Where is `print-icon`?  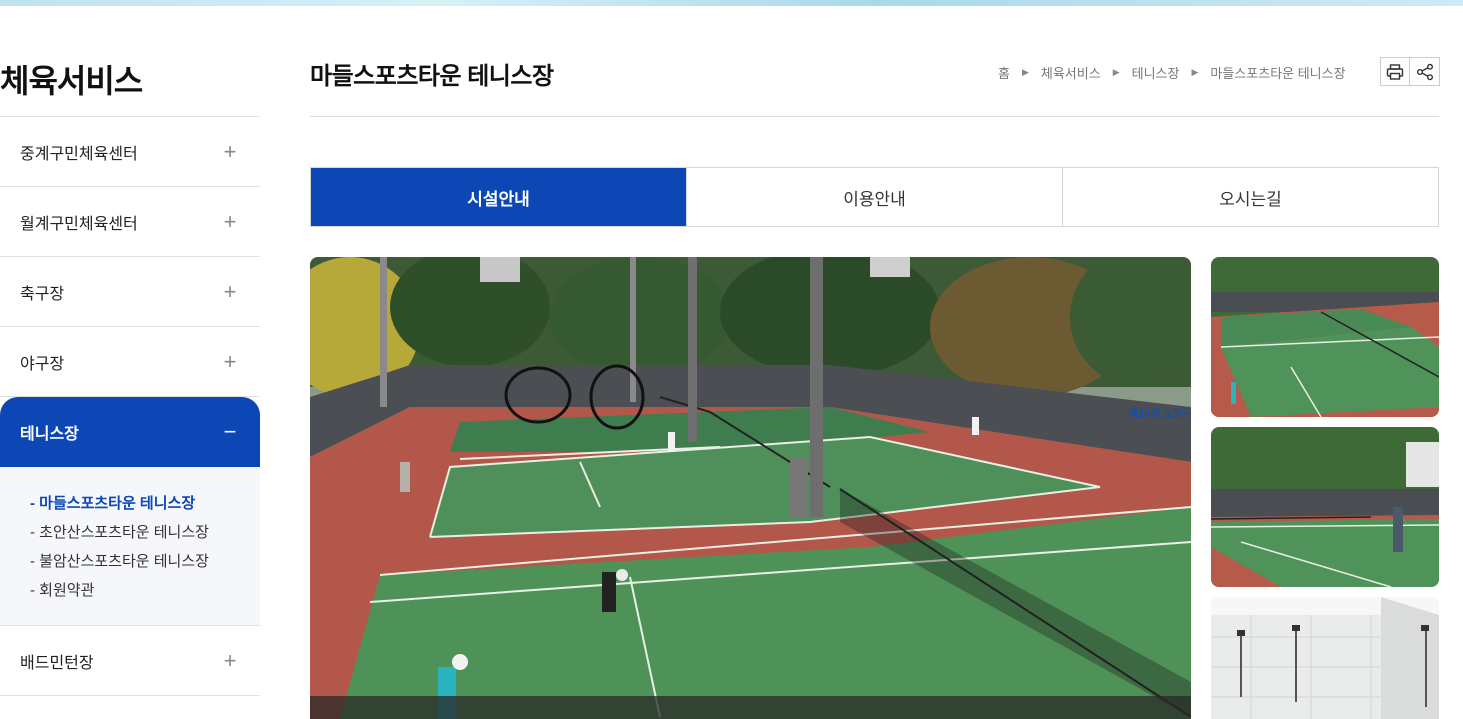 print-icon is located at coordinates (1395, 71).